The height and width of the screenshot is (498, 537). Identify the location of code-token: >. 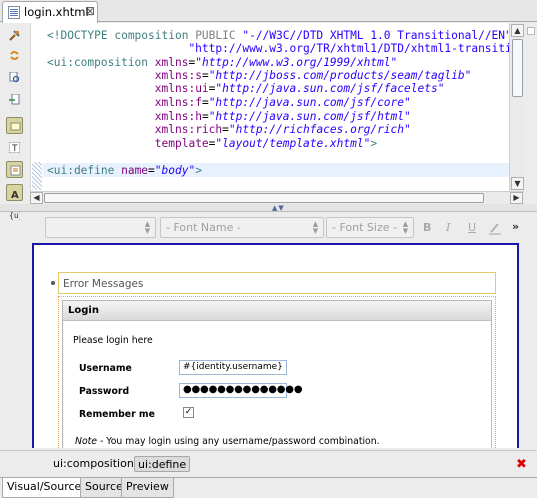
(198, 170).